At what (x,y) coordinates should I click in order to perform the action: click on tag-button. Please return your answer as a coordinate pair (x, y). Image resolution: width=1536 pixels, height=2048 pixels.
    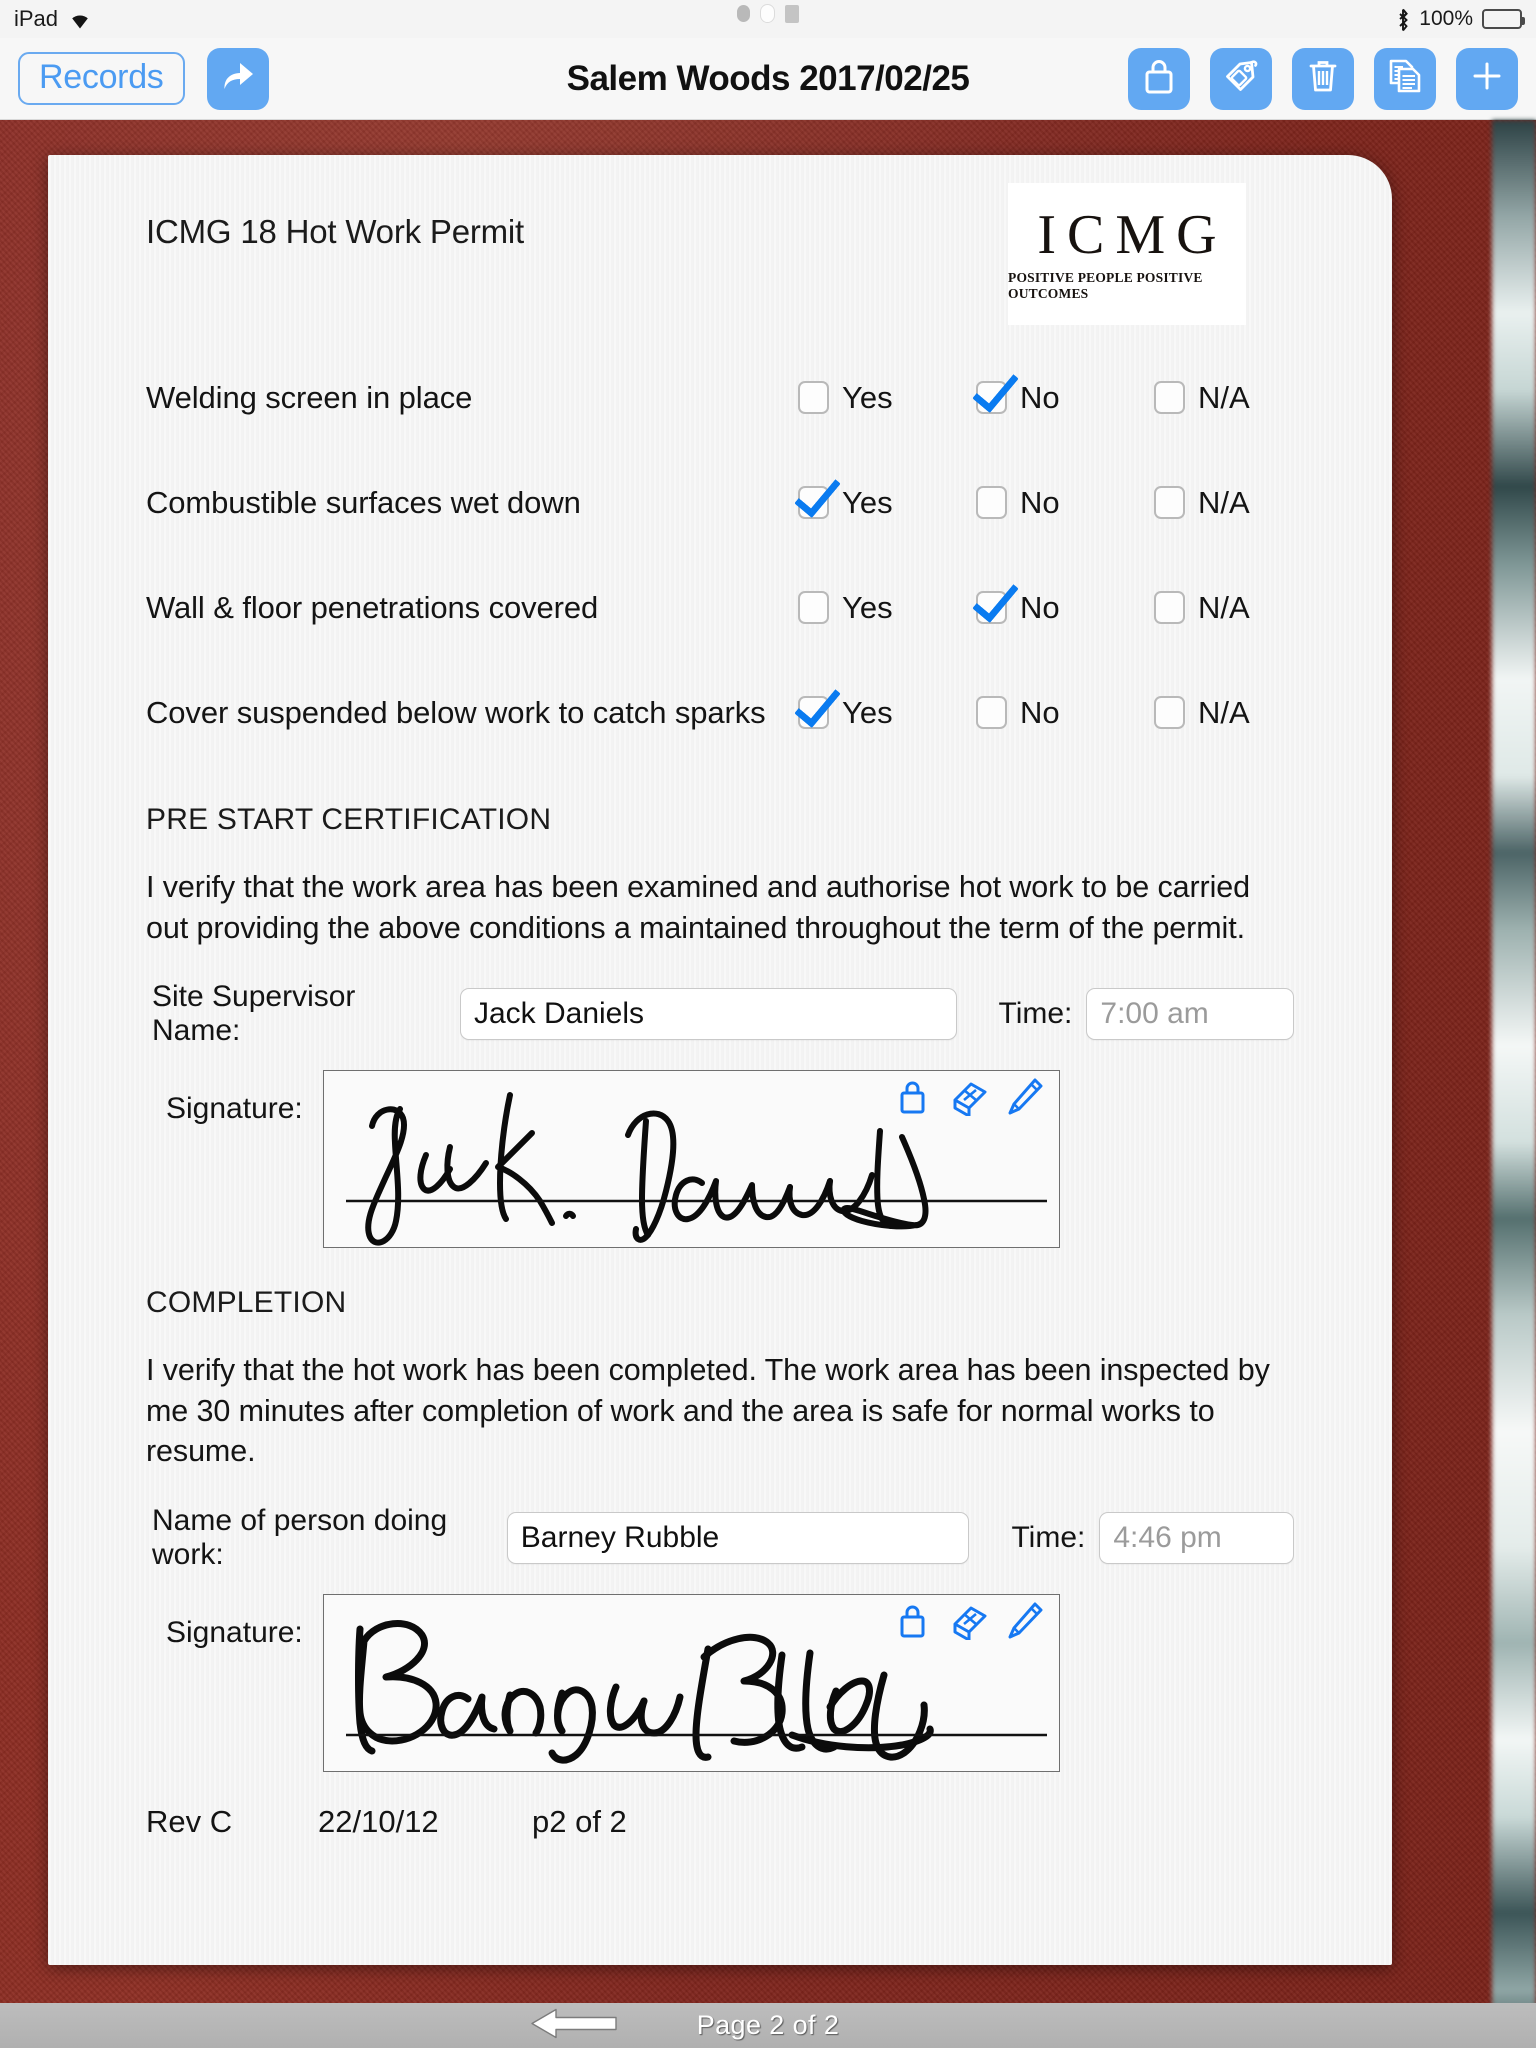
    Looking at the image, I should click on (1241, 78).